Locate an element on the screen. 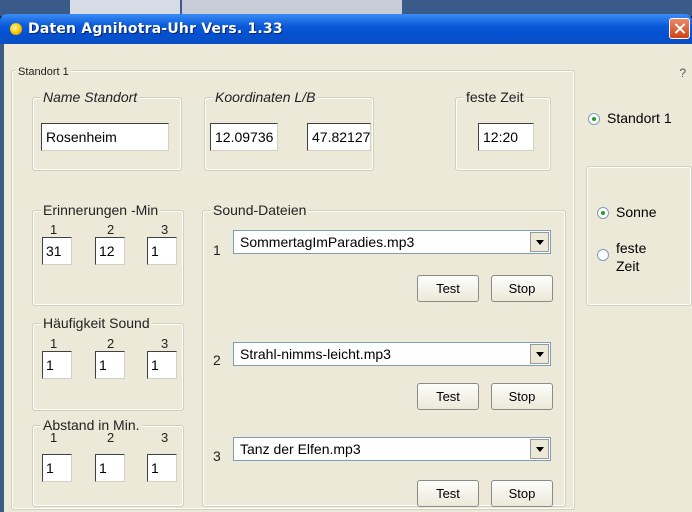 Image resolution: width=692 pixels, height=512 pixels. test-button-1: Test is located at coordinates (448, 288).